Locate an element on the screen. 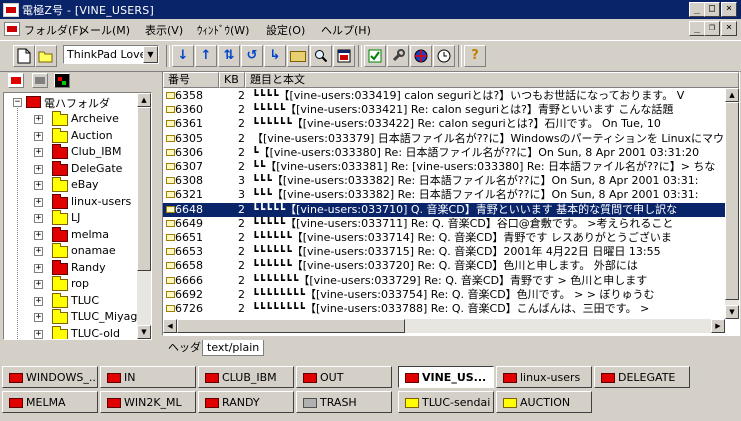 The width and height of the screenshot is (741, 421). tree-folder-item: + Archeive is located at coordinates (70, 119).